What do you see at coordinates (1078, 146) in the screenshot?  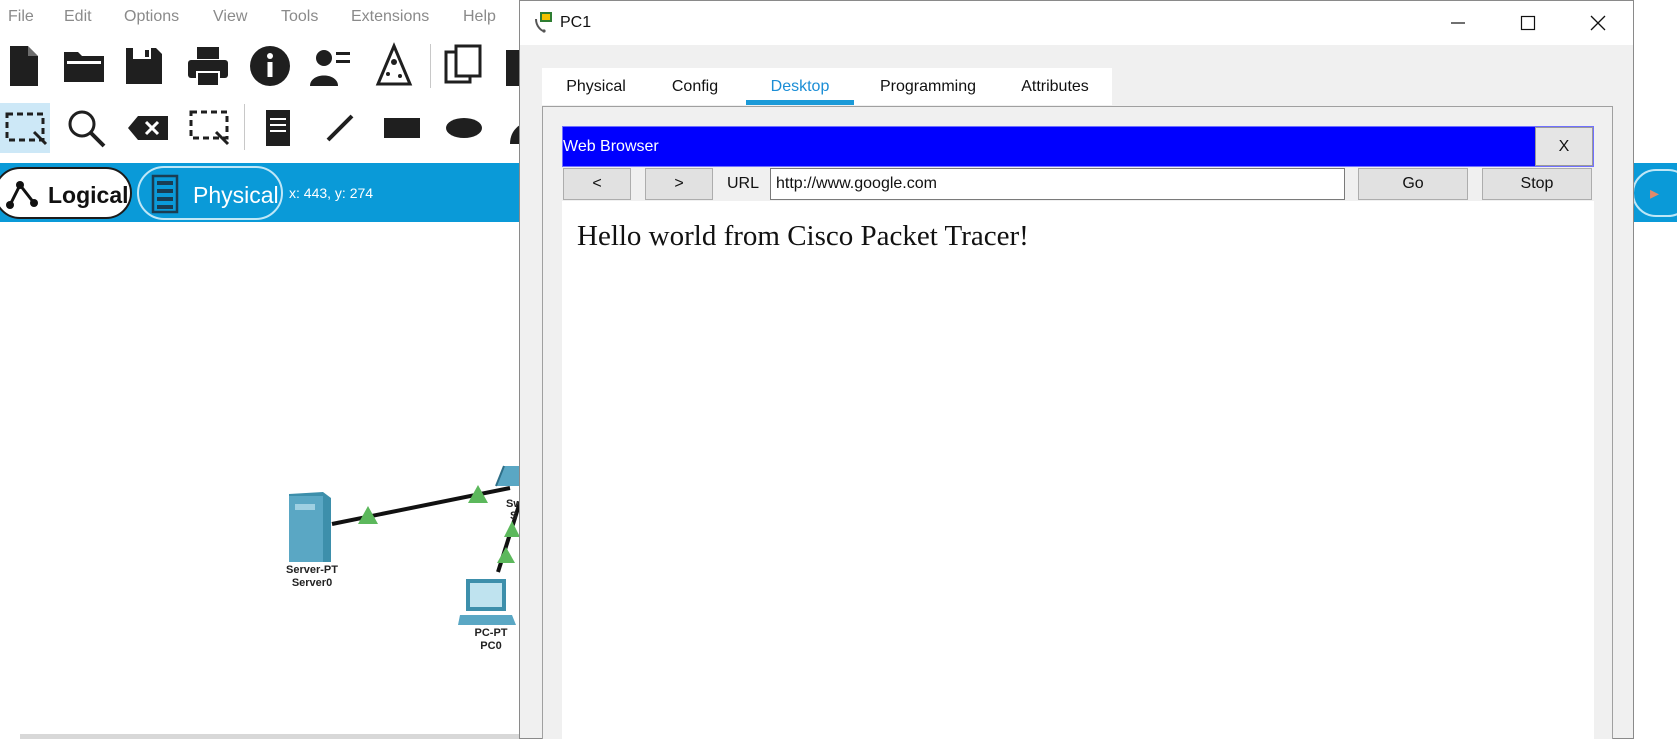 I see `web-browser-titlebar: Web Browser X` at bounding box center [1078, 146].